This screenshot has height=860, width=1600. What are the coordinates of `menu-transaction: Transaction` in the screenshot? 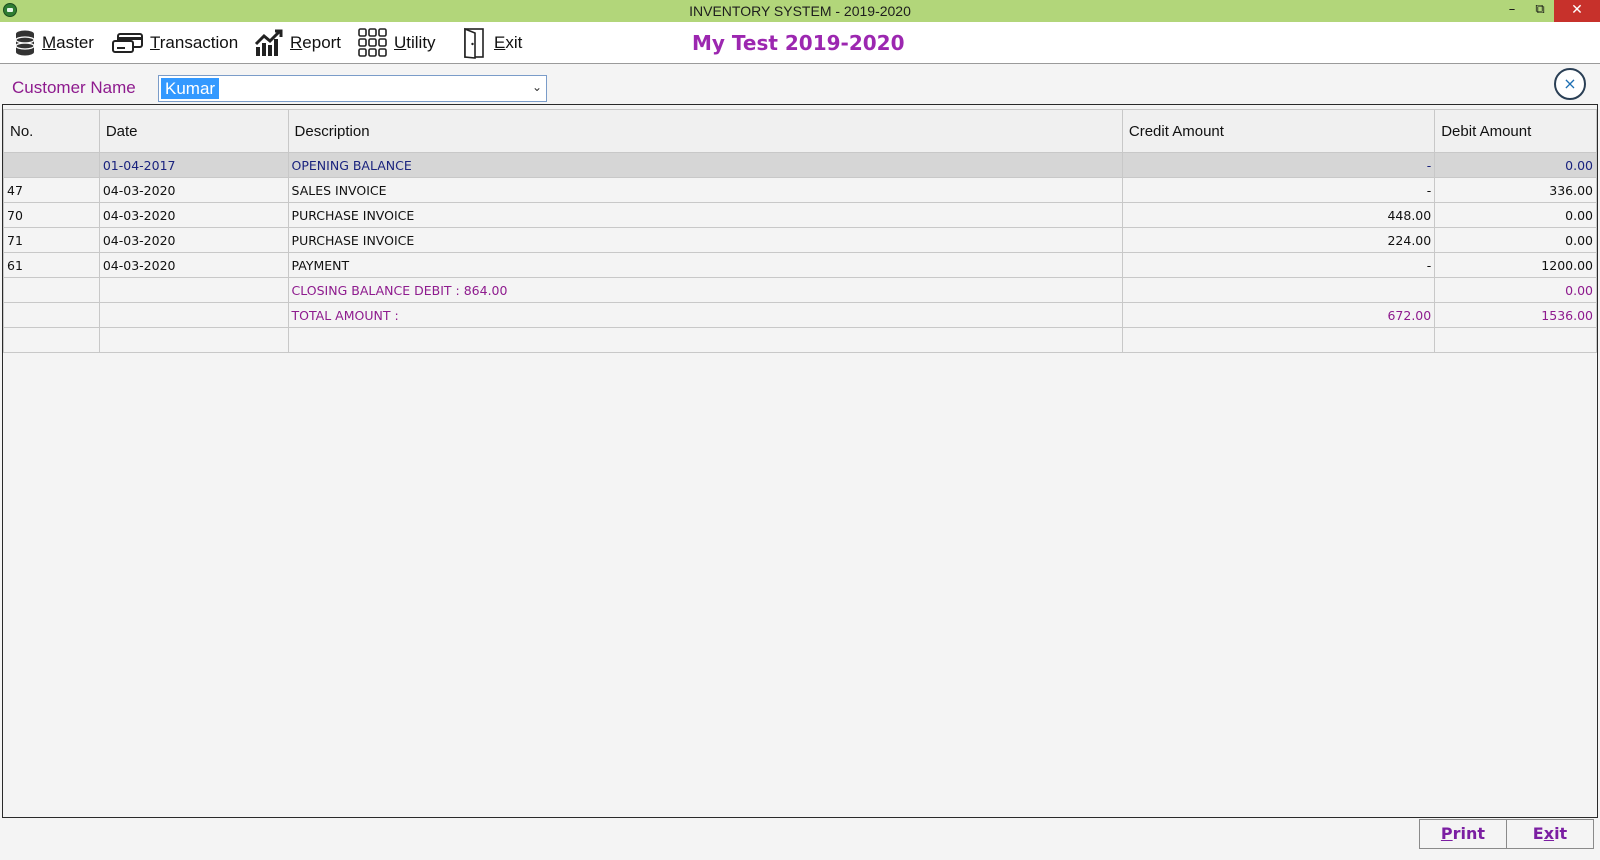 It's located at (175, 43).